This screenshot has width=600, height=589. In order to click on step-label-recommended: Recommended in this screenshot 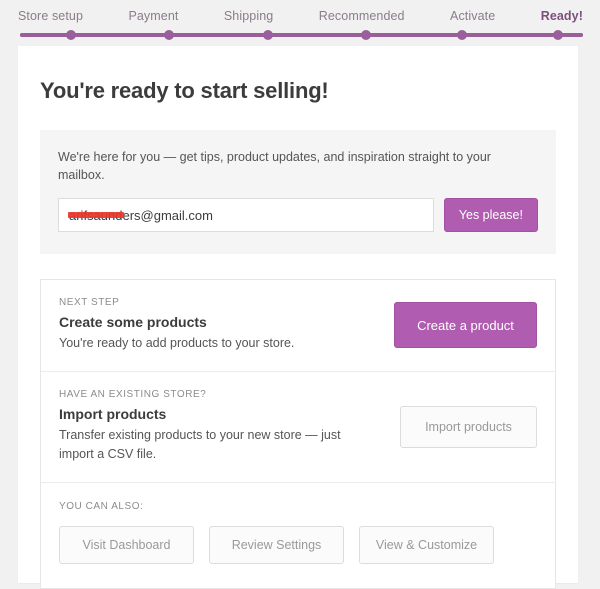, I will do `click(362, 16)`.